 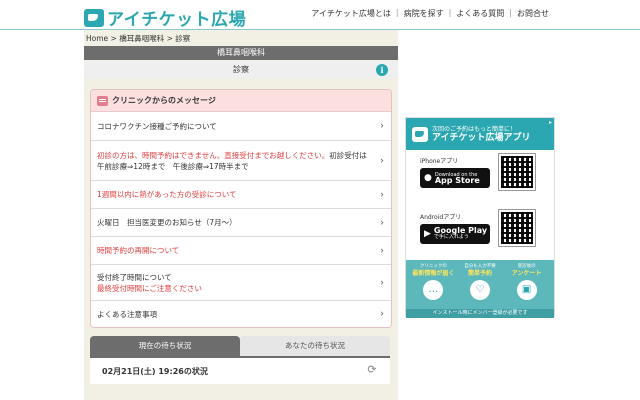 What do you see at coordinates (241, 195) in the screenshot?
I see `message-item-fever: 1週間以内に熱があった方の受診について ›` at bounding box center [241, 195].